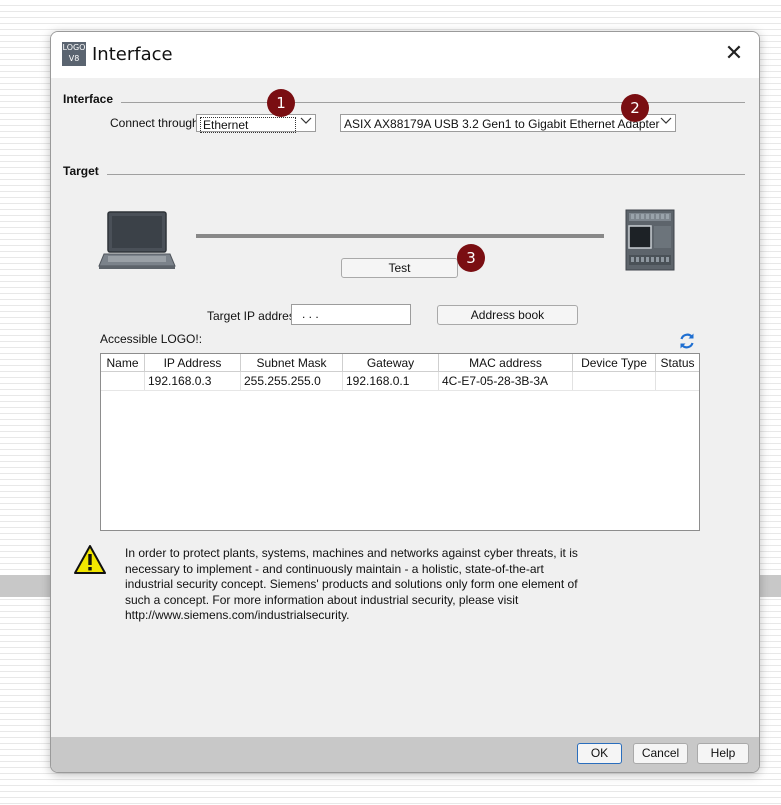  I want to click on cell-mac-address: 4C-E7-05-28-3B-3A, so click(506, 381).